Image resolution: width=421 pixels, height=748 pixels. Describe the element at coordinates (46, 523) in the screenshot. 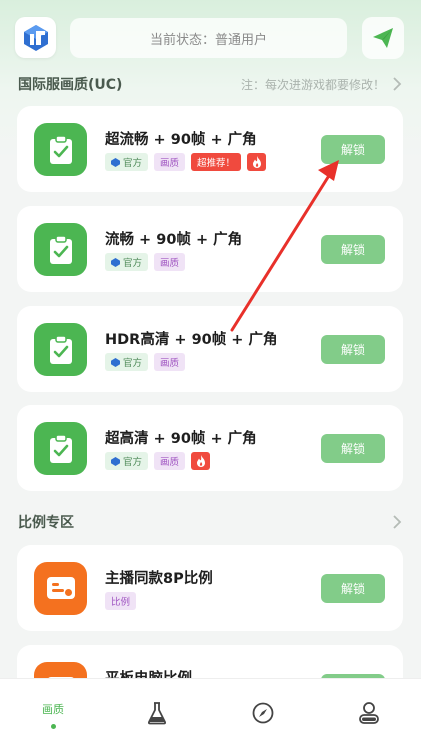

I see `section-title: 比例专区` at that location.